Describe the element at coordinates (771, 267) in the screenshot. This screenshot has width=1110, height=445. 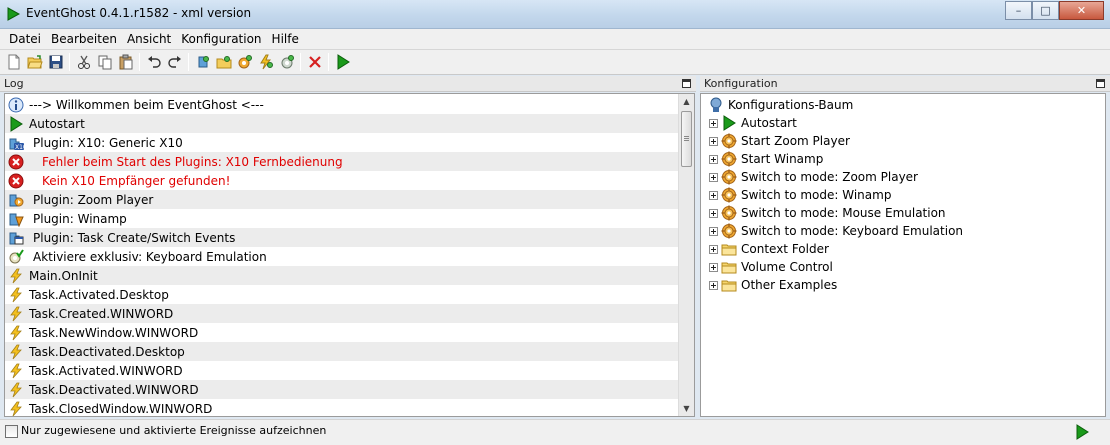
I see `tree-item: Volume Control` at that location.